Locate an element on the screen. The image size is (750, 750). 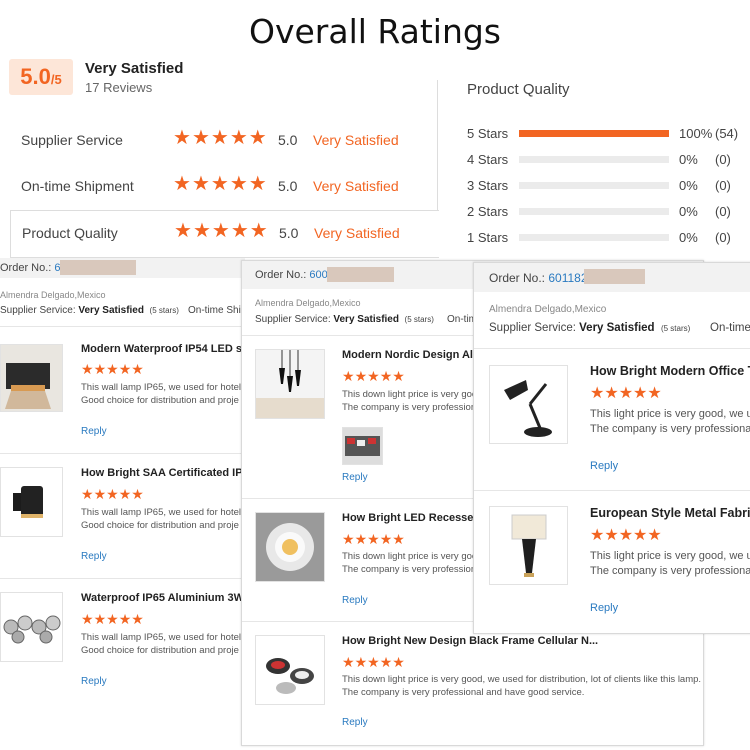
product-title: Modern Waterproof IP54 LED ste is located at coordinates (163, 349).